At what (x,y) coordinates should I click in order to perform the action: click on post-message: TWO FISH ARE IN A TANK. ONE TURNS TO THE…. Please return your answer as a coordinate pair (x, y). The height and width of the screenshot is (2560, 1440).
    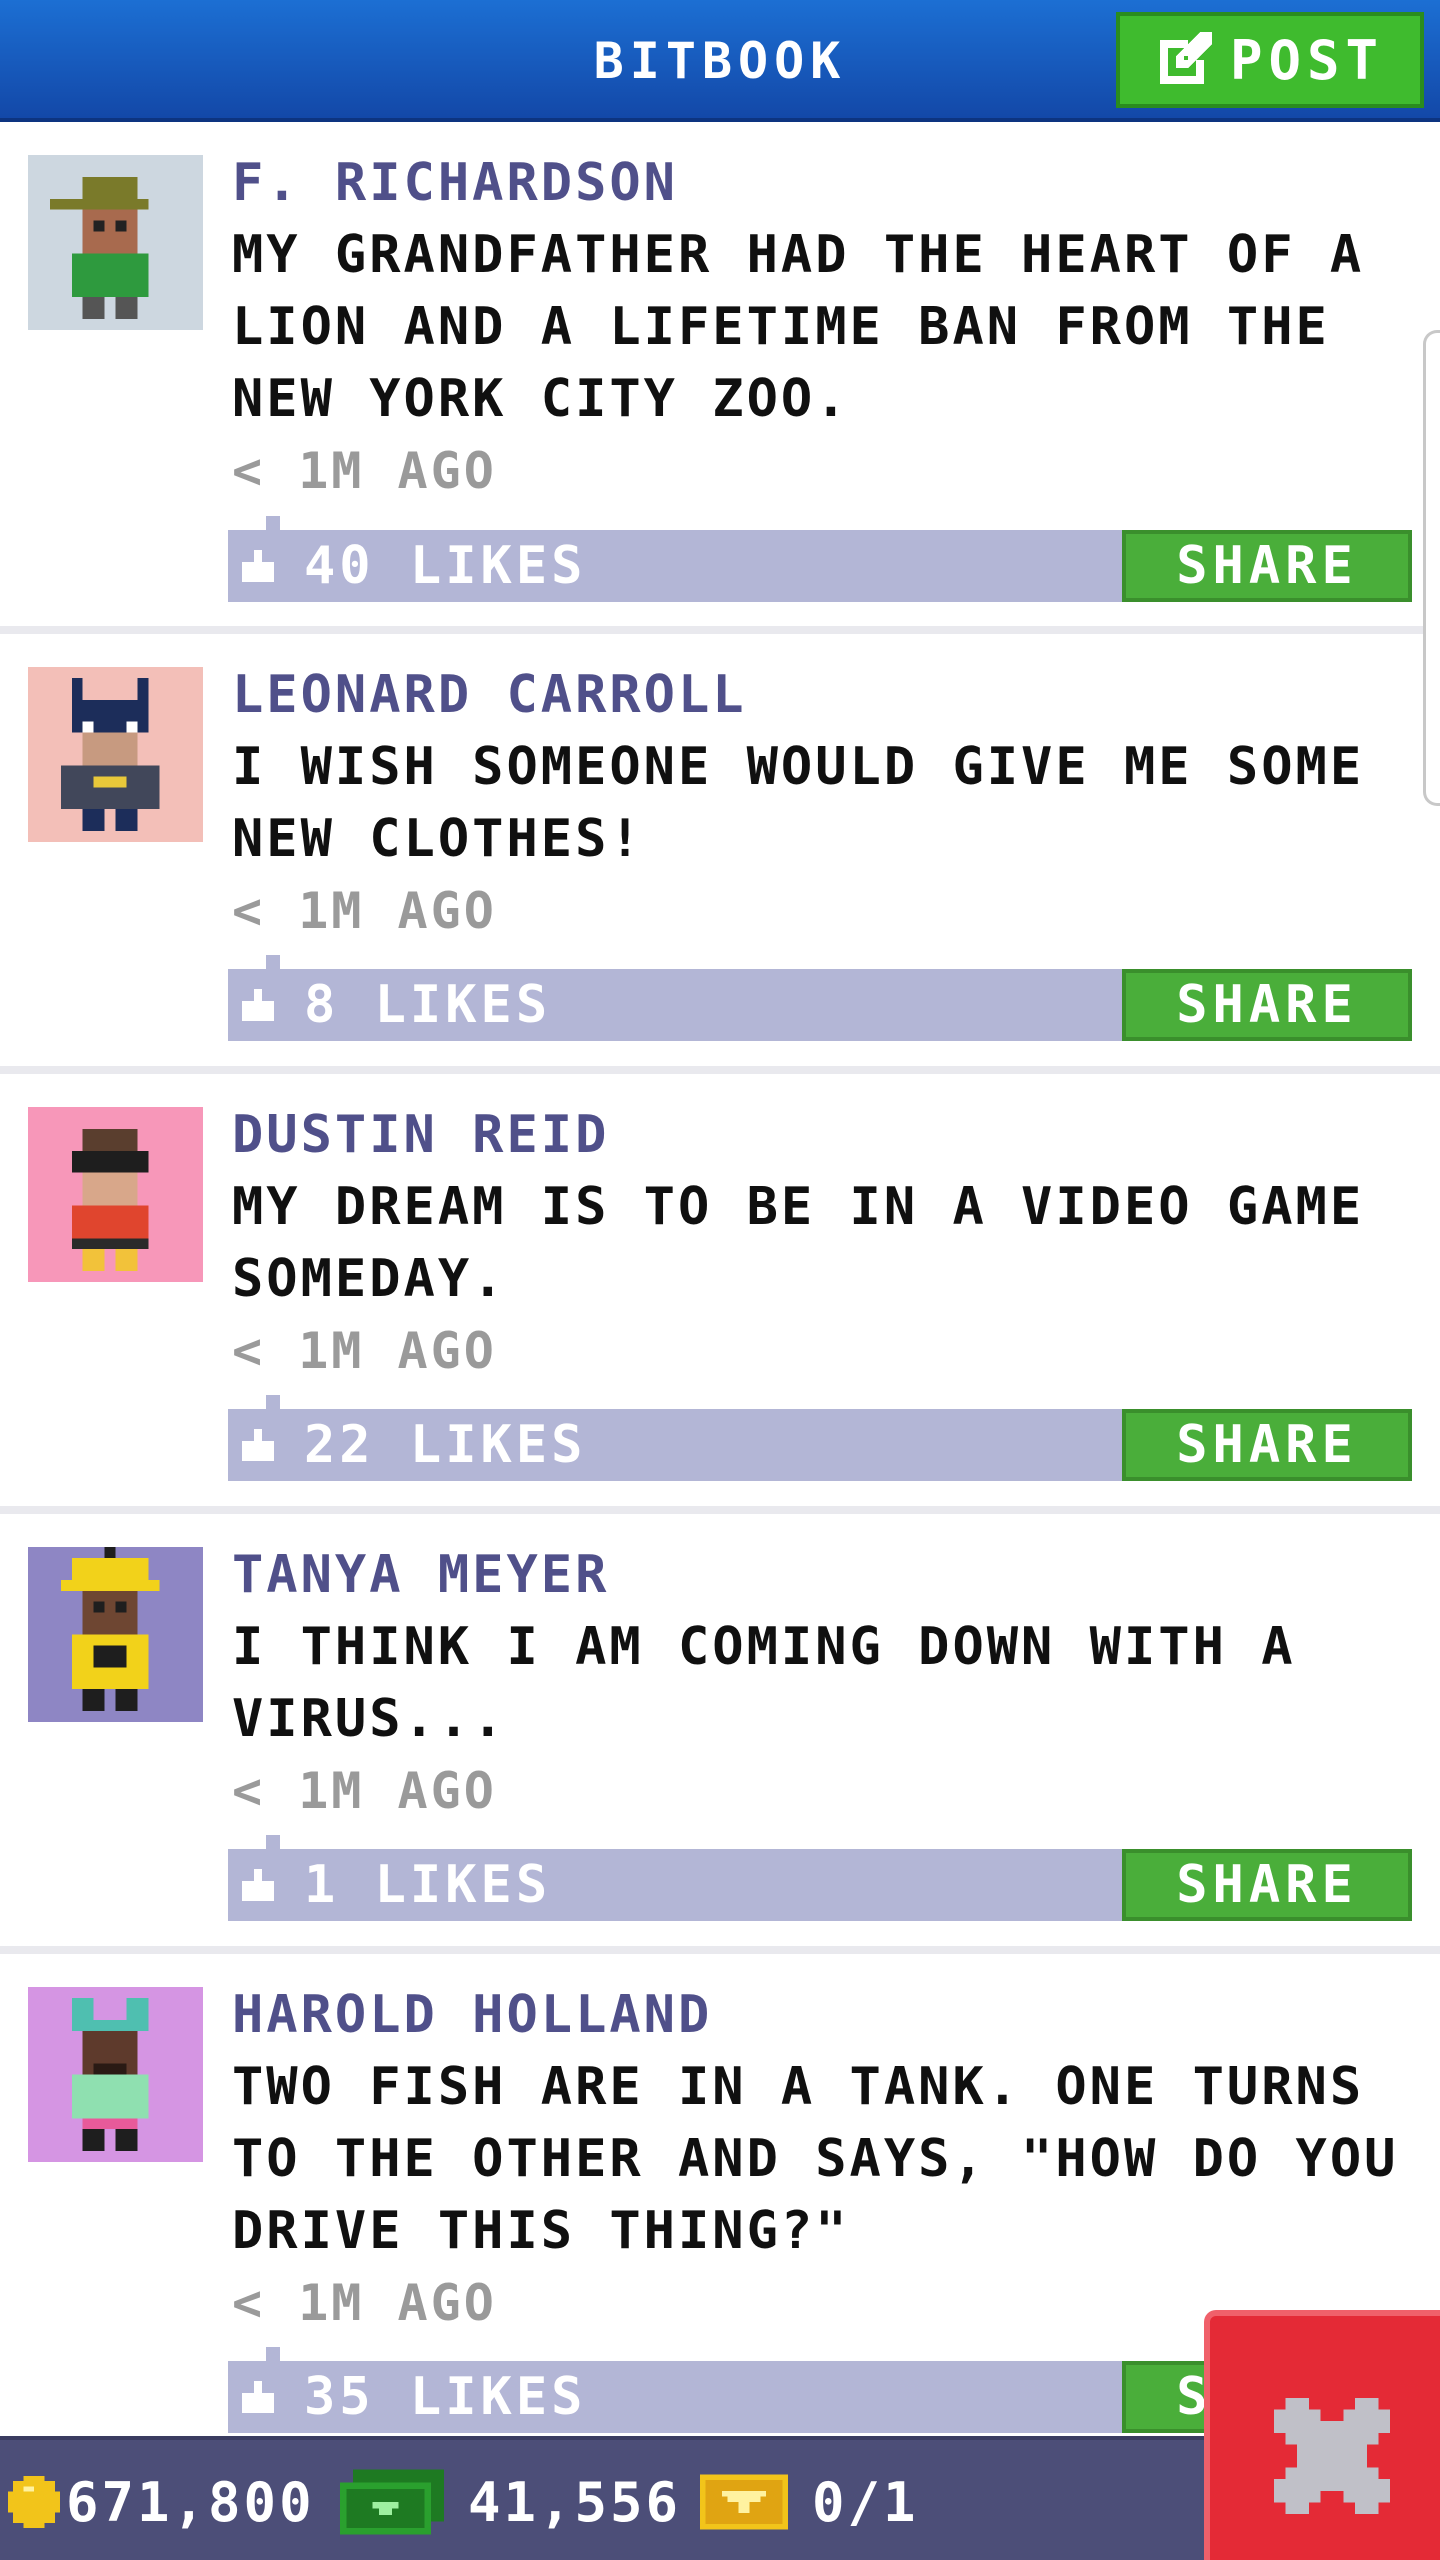
    Looking at the image, I should click on (815, 2159).